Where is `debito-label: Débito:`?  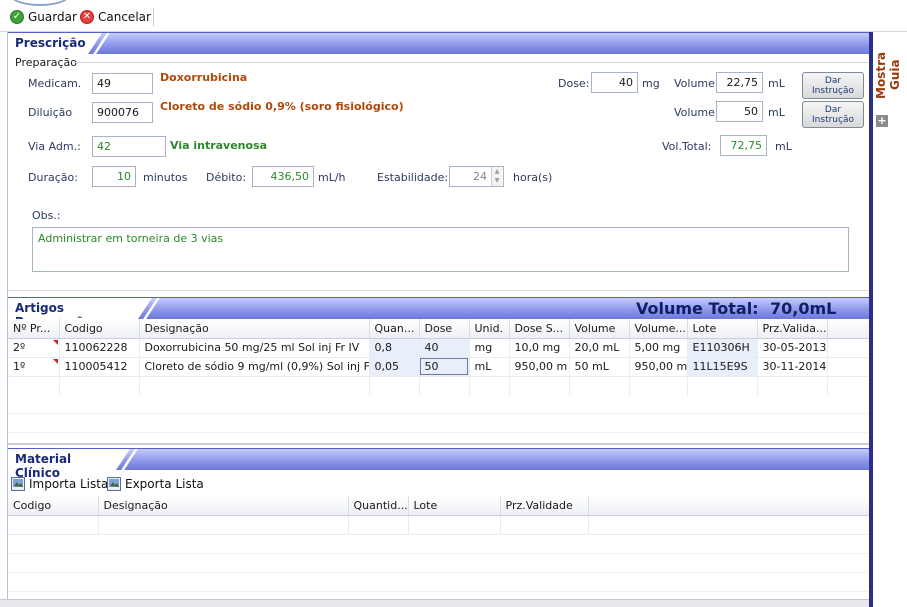 debito-label: Débito: is located at coordinates (226, 177).